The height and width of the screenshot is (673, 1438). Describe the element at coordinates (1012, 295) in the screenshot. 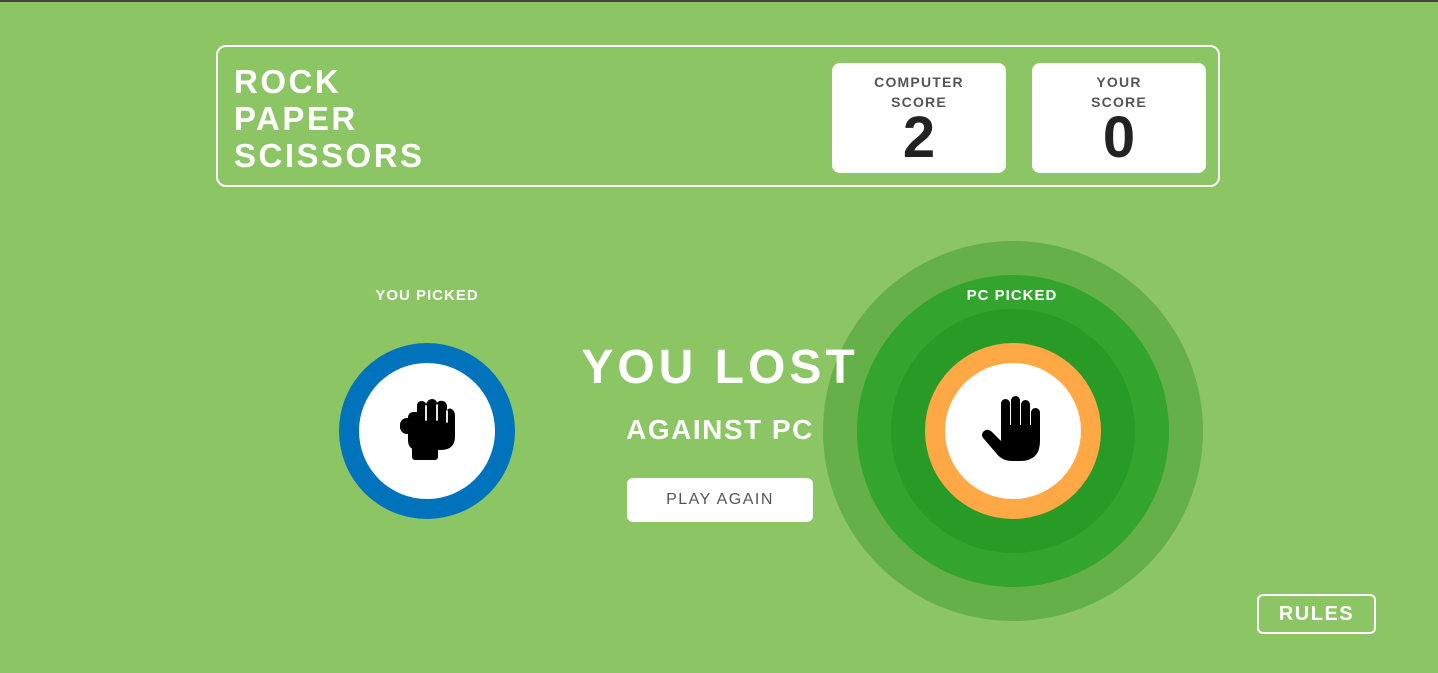

I see `pc-picked-label: PC PICKED` at that location.